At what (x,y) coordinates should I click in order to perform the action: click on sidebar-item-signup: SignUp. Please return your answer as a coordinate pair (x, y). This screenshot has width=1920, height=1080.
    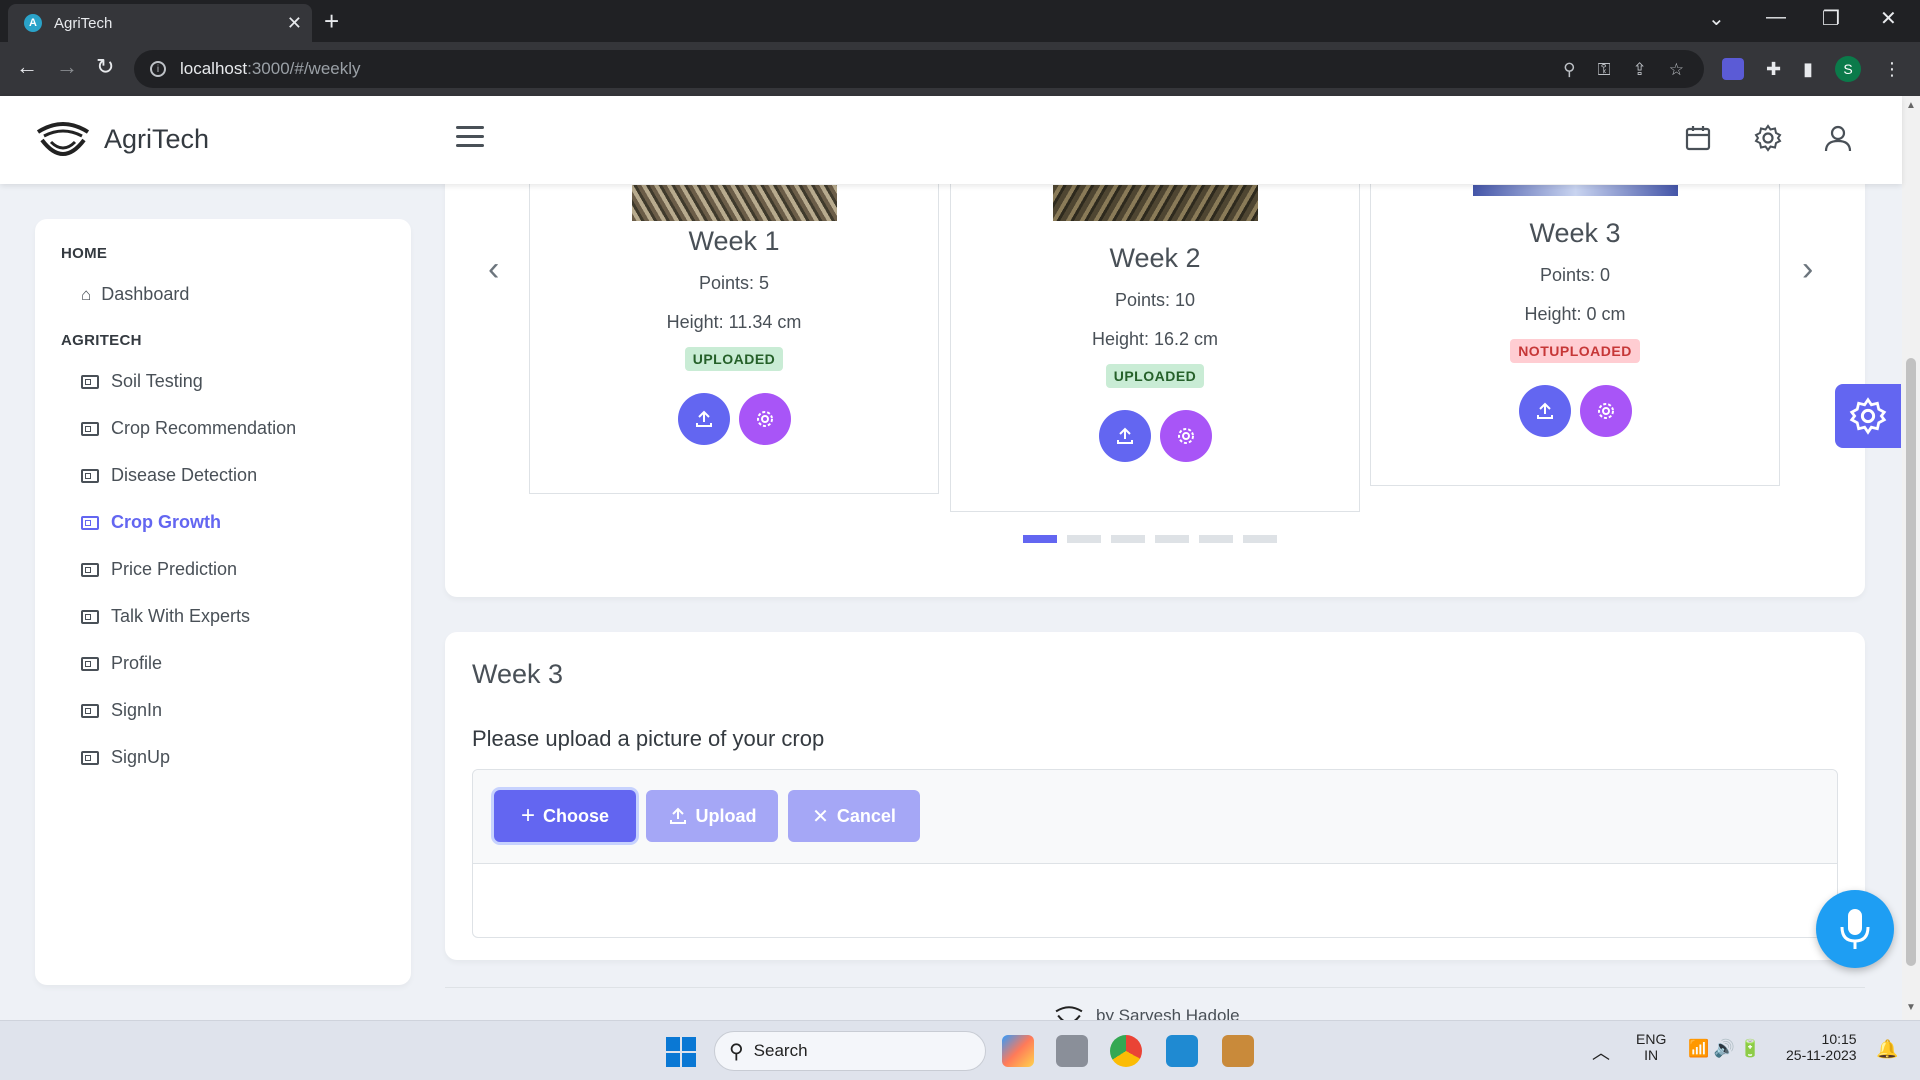
    Looking at the image, I should click on (223, 757).